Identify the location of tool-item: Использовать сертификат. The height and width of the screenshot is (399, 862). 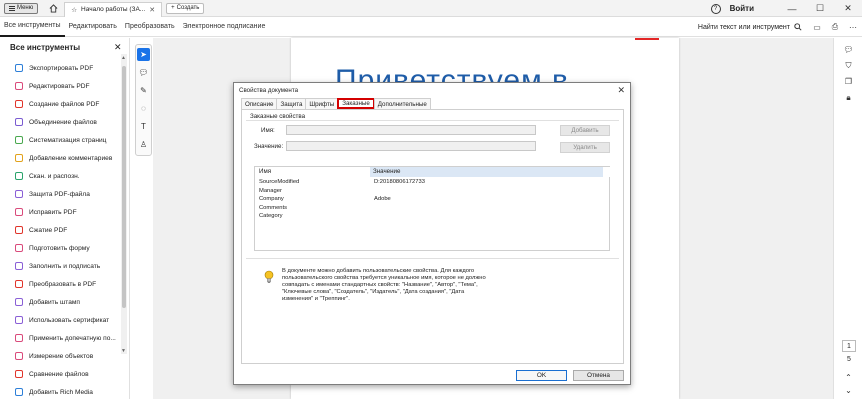
(60, 320).